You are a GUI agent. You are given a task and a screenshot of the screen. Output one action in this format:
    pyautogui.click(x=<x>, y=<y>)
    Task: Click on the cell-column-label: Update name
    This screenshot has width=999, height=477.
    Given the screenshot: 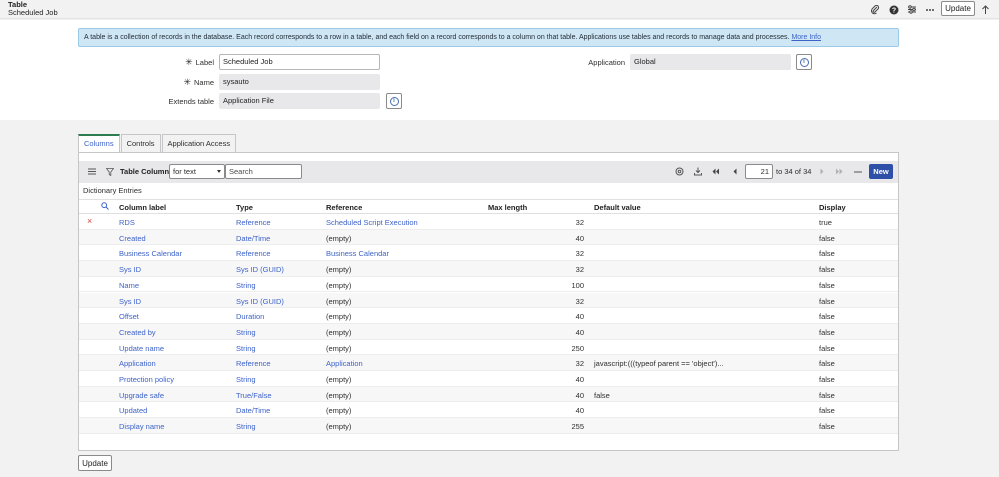 What is the action you would take?
    pyautogui.click(x=141, y=348)
    